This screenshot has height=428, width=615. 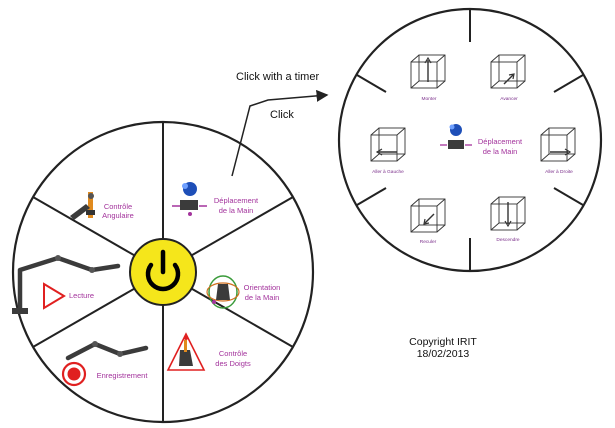 What do you see at coordinates (282, 115) in the screenshot?
I see `annotation-click: Click` at bounding box center [282, 115].